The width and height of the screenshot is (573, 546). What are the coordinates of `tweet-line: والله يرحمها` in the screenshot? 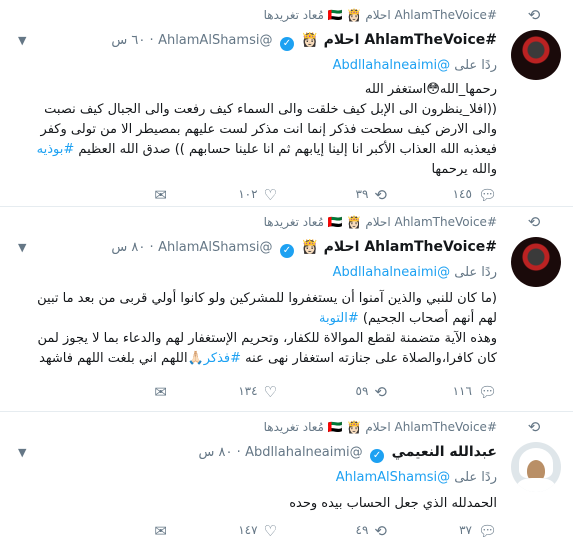 It's located at (464, 169).